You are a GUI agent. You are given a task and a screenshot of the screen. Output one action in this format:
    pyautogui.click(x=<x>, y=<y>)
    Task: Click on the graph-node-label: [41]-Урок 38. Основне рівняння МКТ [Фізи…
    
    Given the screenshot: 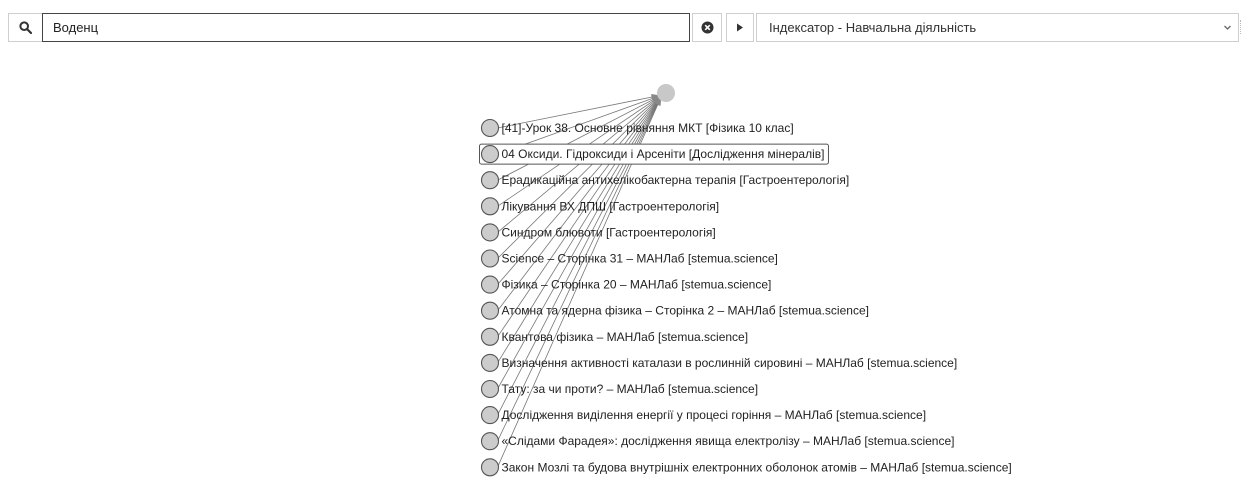 What is the action you would take?
    pyautogui.click(x=648, y=128)
    